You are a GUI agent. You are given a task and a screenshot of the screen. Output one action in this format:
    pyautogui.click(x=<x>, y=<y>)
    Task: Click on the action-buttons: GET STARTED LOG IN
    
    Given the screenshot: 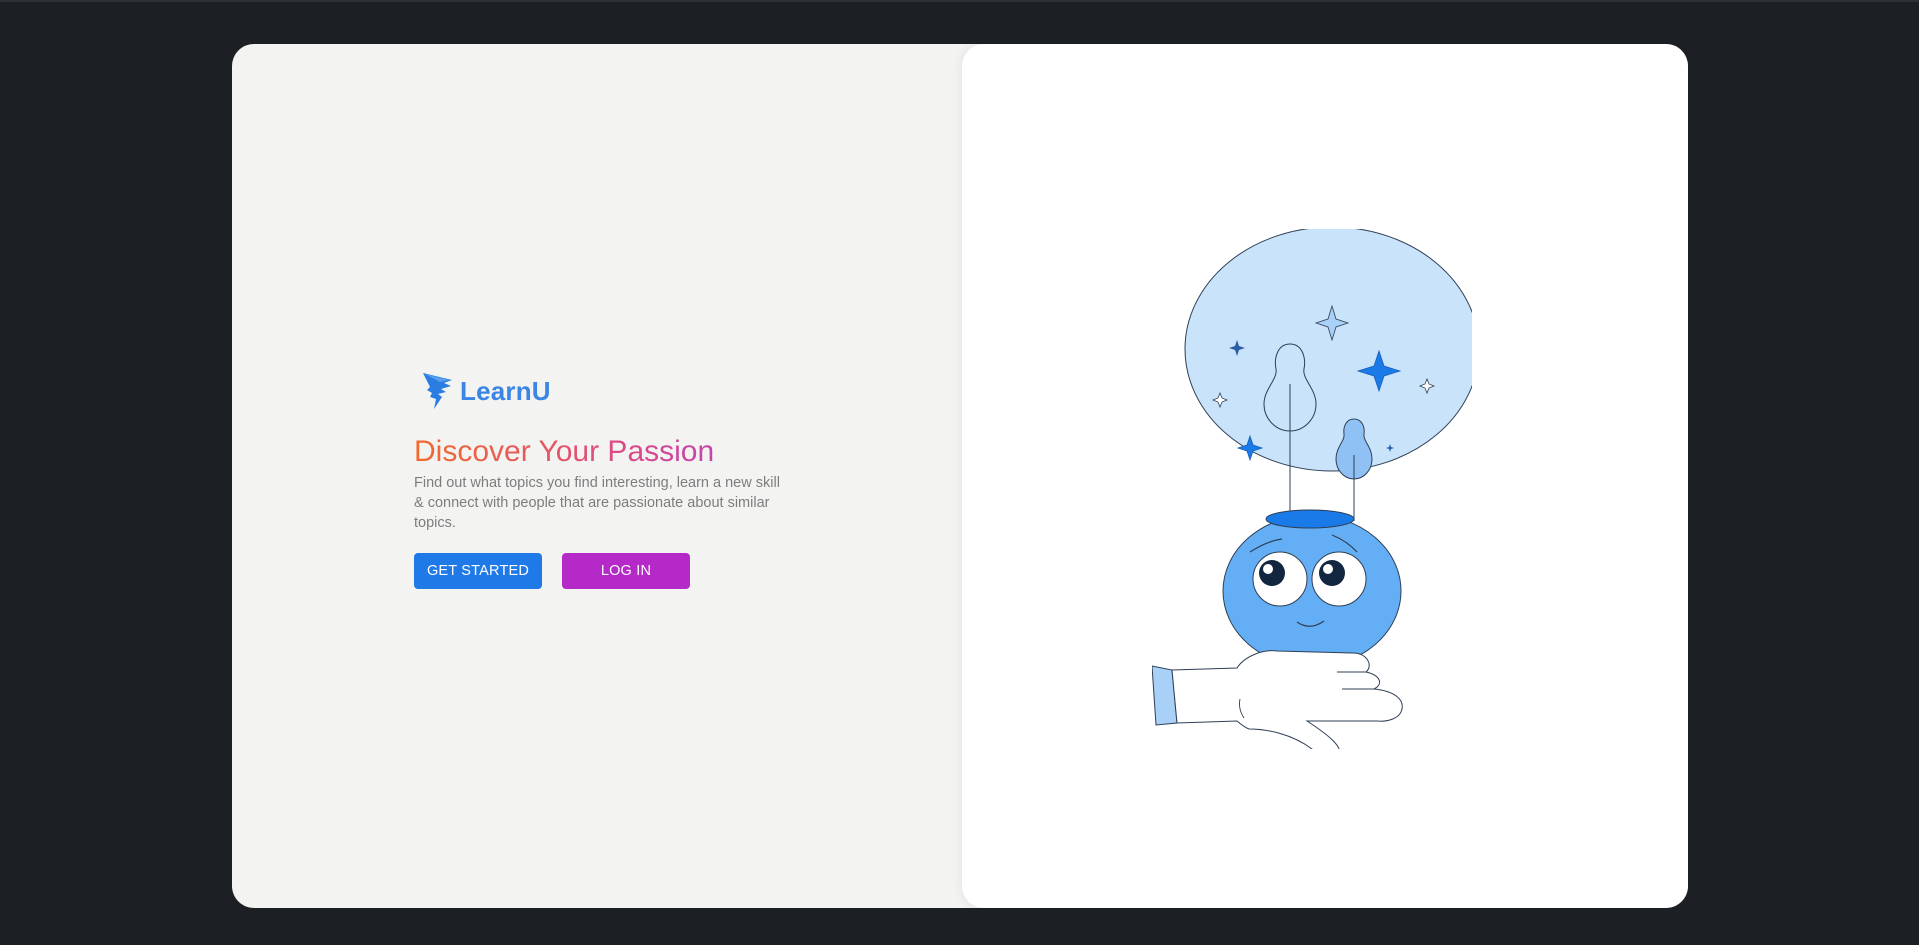 What is the action you would take?
    pyautogui.click(x=604, y=571)
    